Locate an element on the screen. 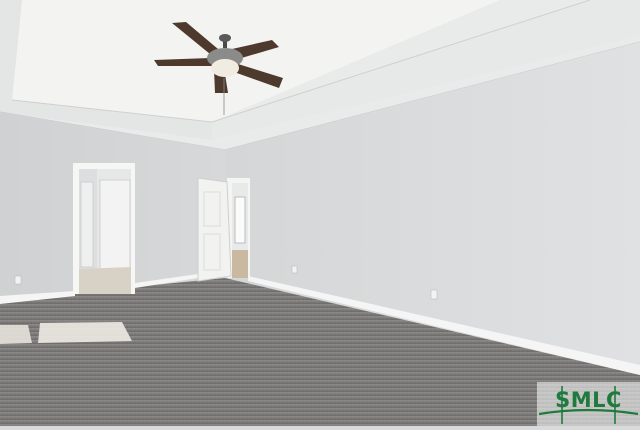  bathroom-doorway is located at coordinates (104, 228).